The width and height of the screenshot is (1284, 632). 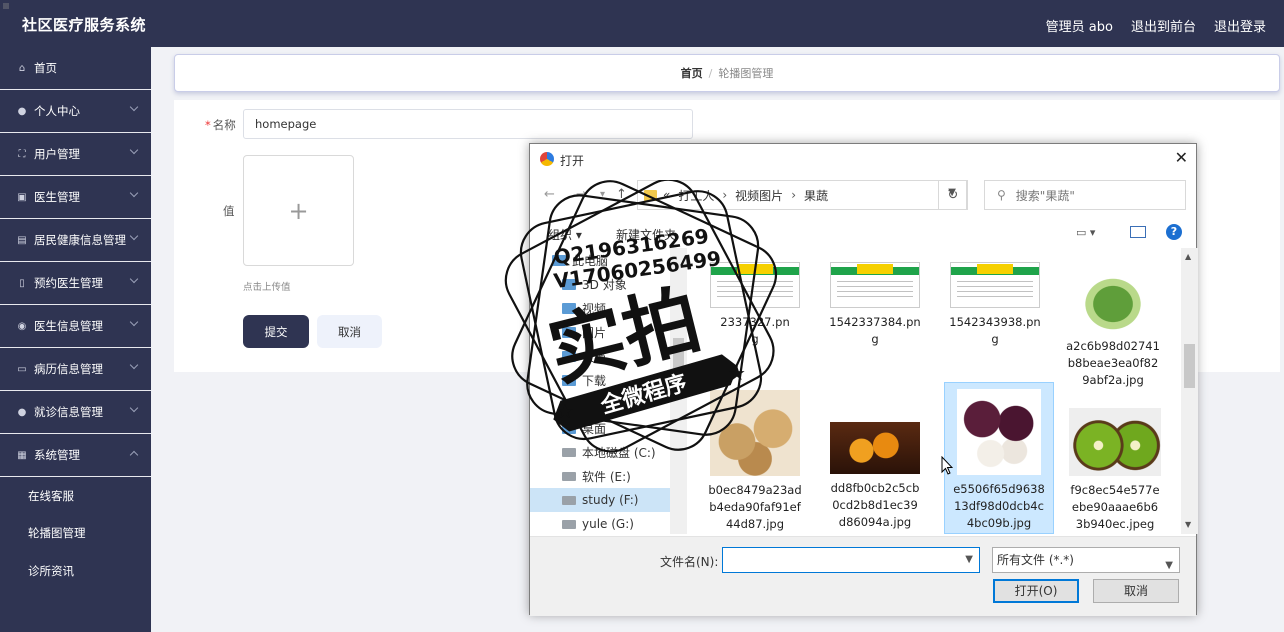 I want to click on desktop-icon, so click(x=569, y=428).